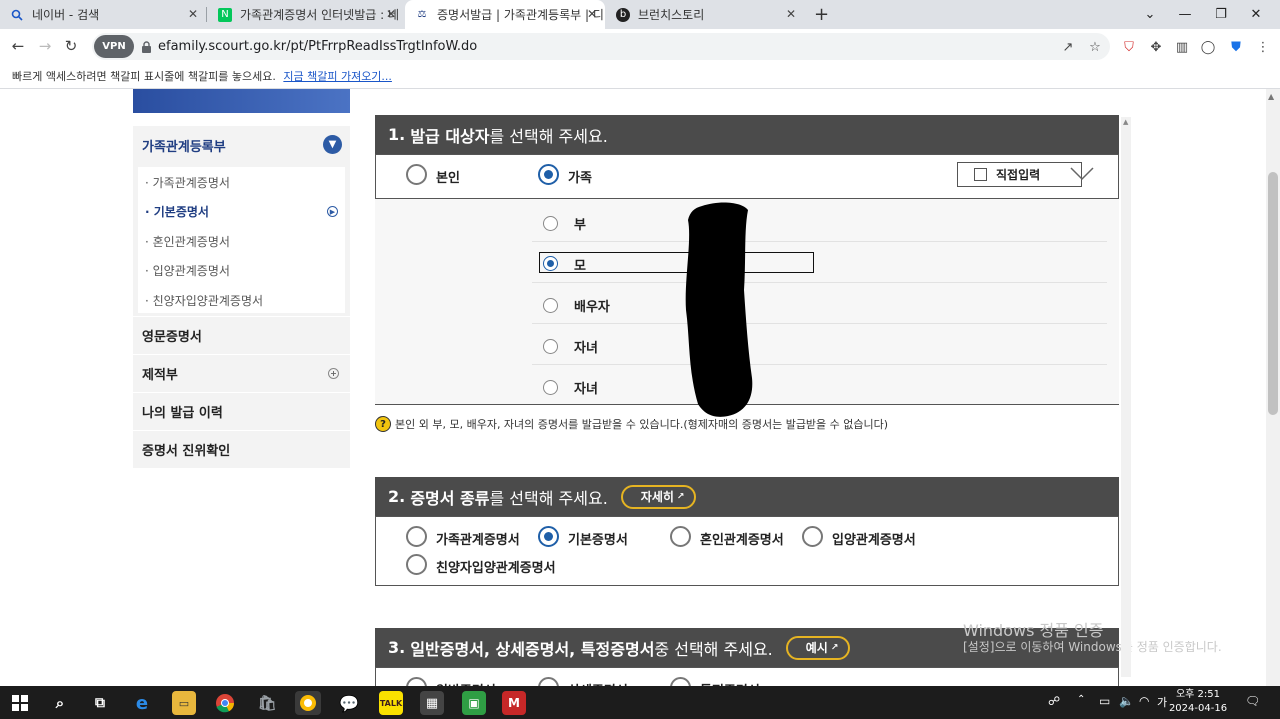 The height and width of the screenshot is (719, 1280). What do you see at coordinates (308, 703) in the screenshot?
I see `active-app-icon` at bounding box center [308, 703].